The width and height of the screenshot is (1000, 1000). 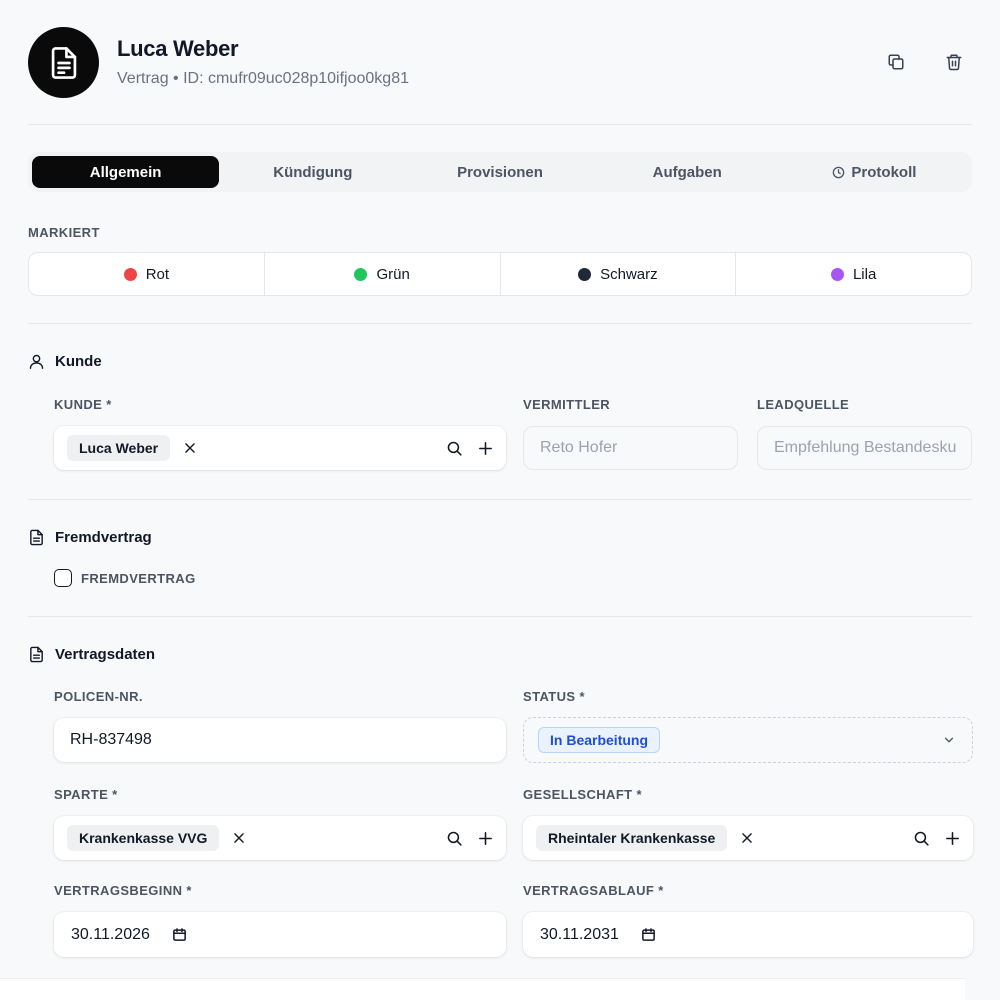 I want to click on tab-kuendigung: Kündigung, so click(x=312, y=172).